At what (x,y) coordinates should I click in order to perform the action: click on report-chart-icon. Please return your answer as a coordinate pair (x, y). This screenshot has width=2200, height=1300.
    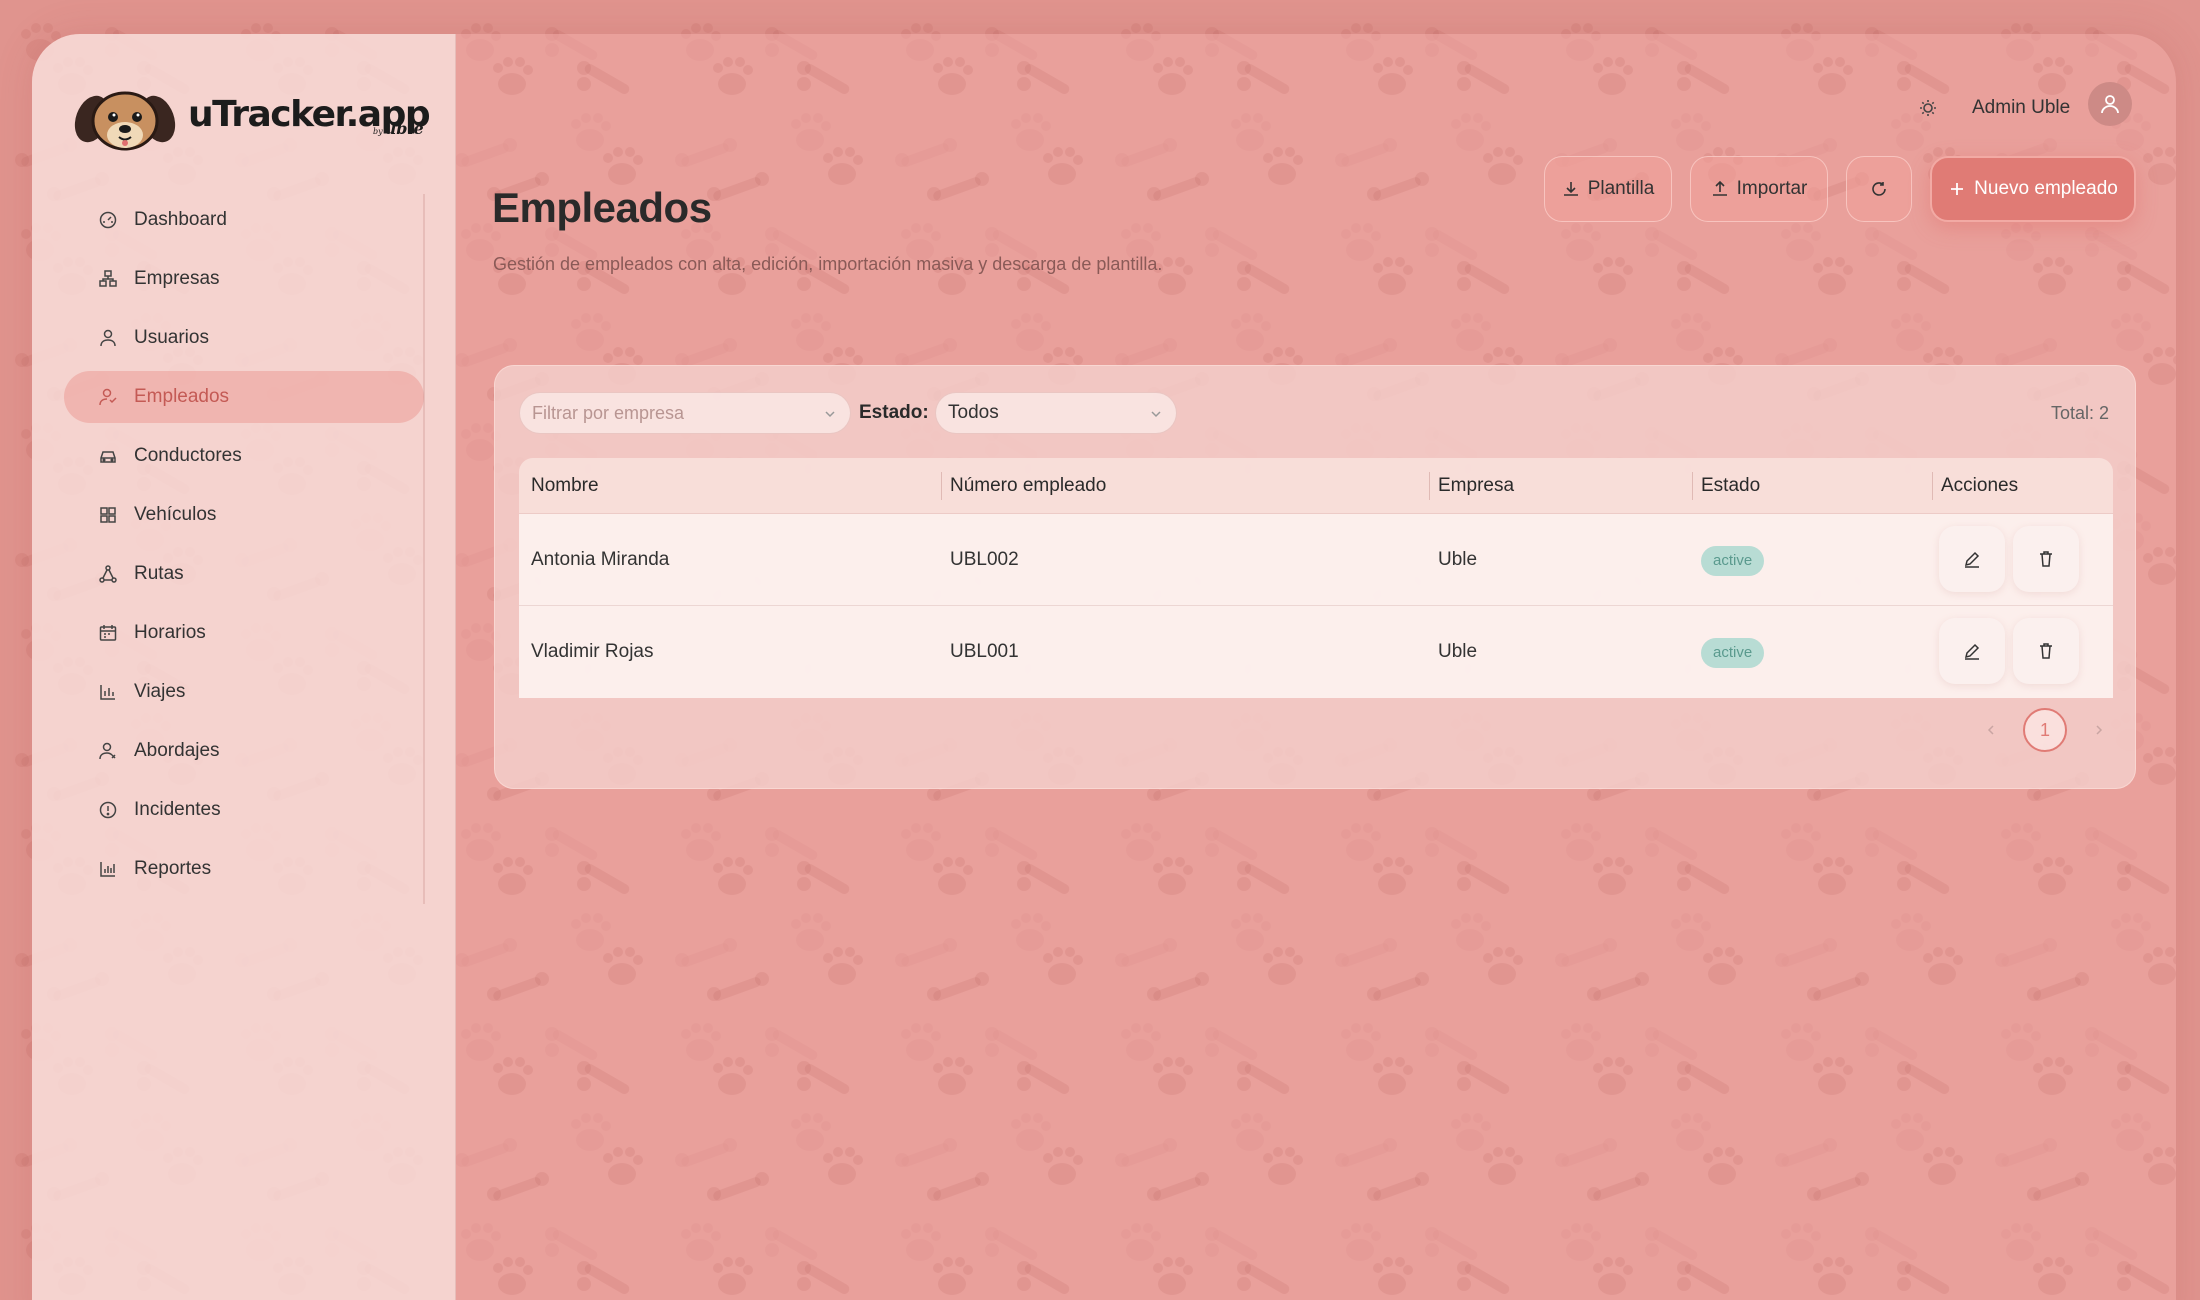
    Looking at the image, I should click on (108, 869).